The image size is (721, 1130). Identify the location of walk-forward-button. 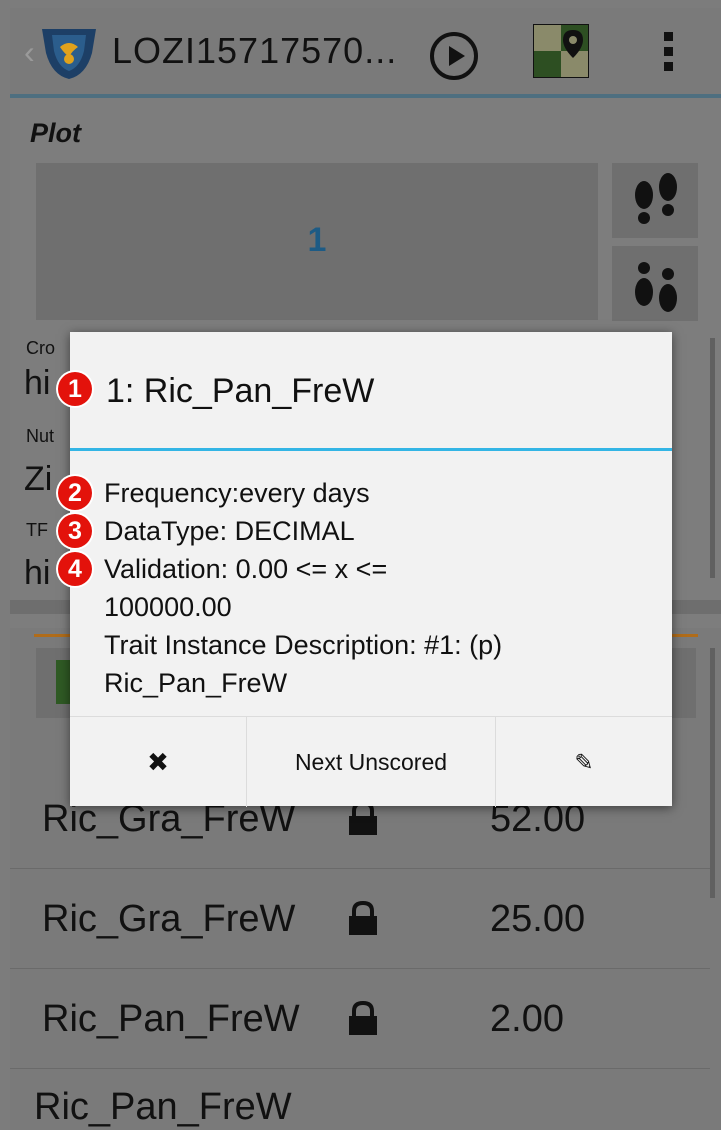
(655, 200).